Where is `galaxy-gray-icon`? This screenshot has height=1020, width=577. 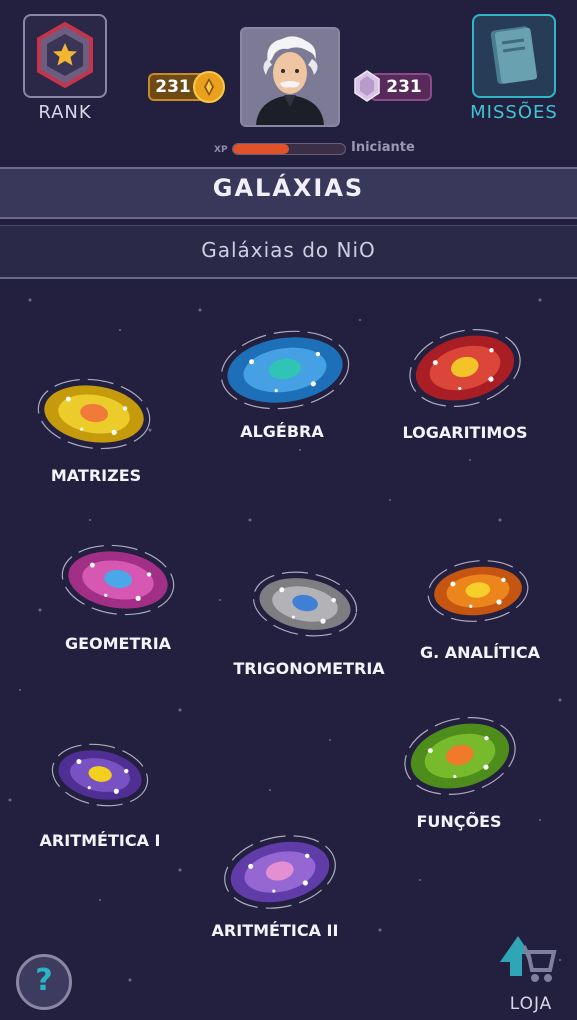
galaxy-gray-icon is located at coordinates (305, 604).